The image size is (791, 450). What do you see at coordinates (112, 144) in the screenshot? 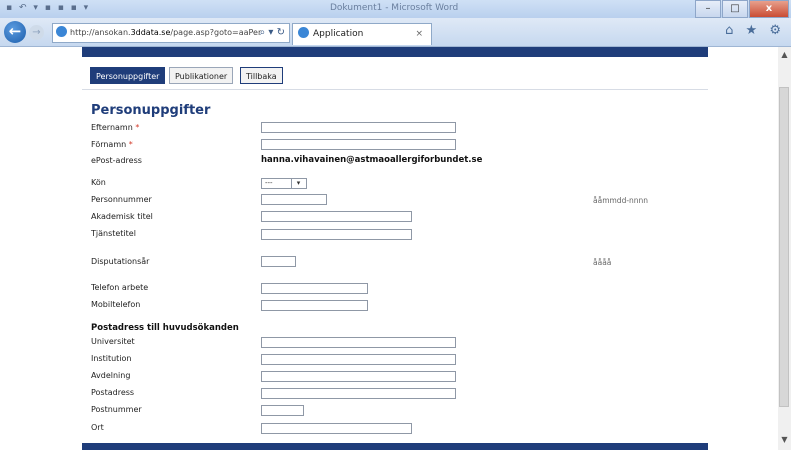
I see `fornamn-label: Förnamn *` at bounding box center [112, 144].